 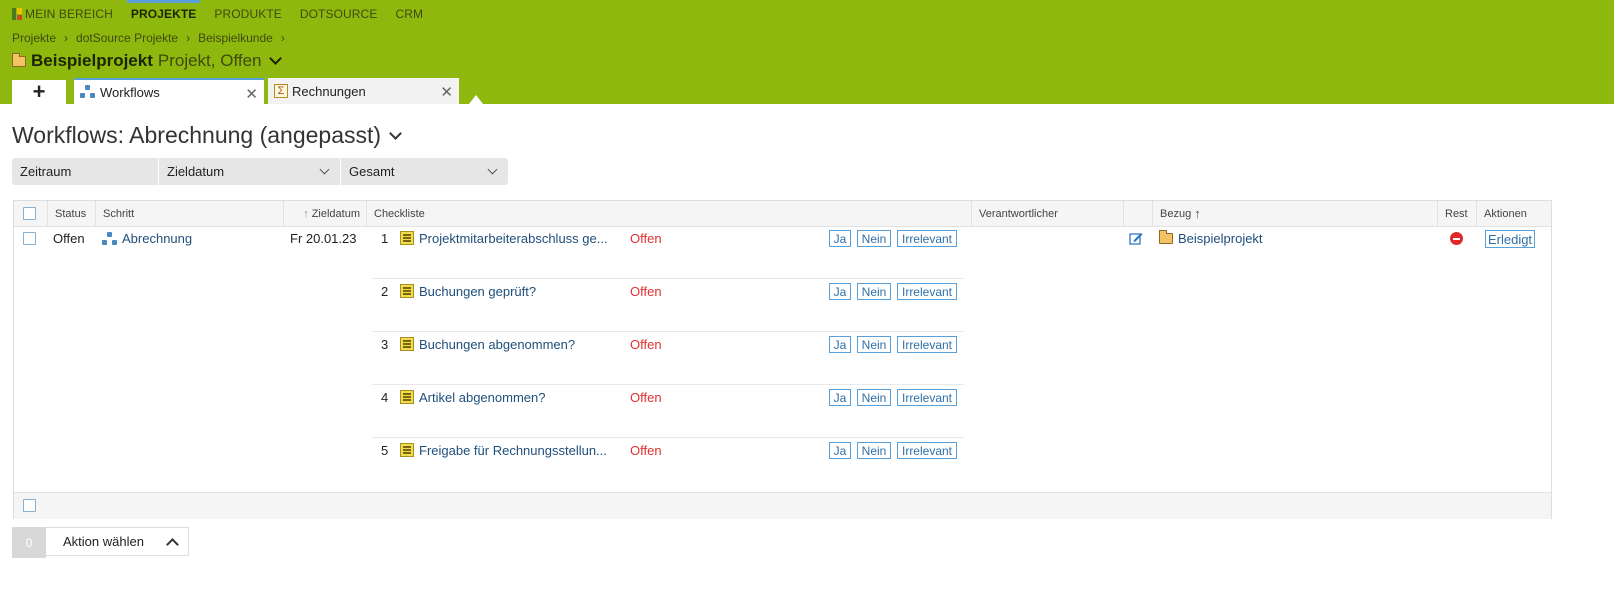 I want to click on table-footer, so click(x=782, y=505).